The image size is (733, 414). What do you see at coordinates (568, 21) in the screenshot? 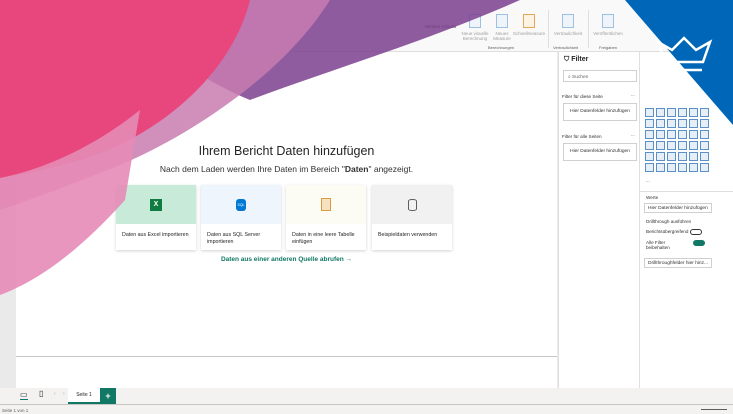
I see `sensitivity-icon` at bounding box center [568, 21].